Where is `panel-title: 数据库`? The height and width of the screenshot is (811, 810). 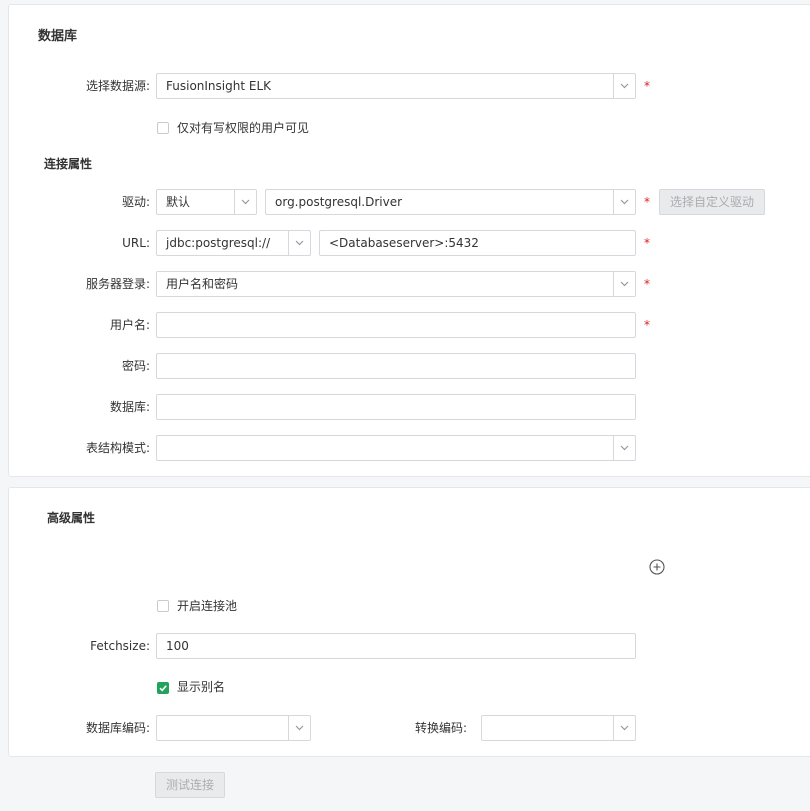 panel-title: 数据库 is located at coordinates (58, 36).